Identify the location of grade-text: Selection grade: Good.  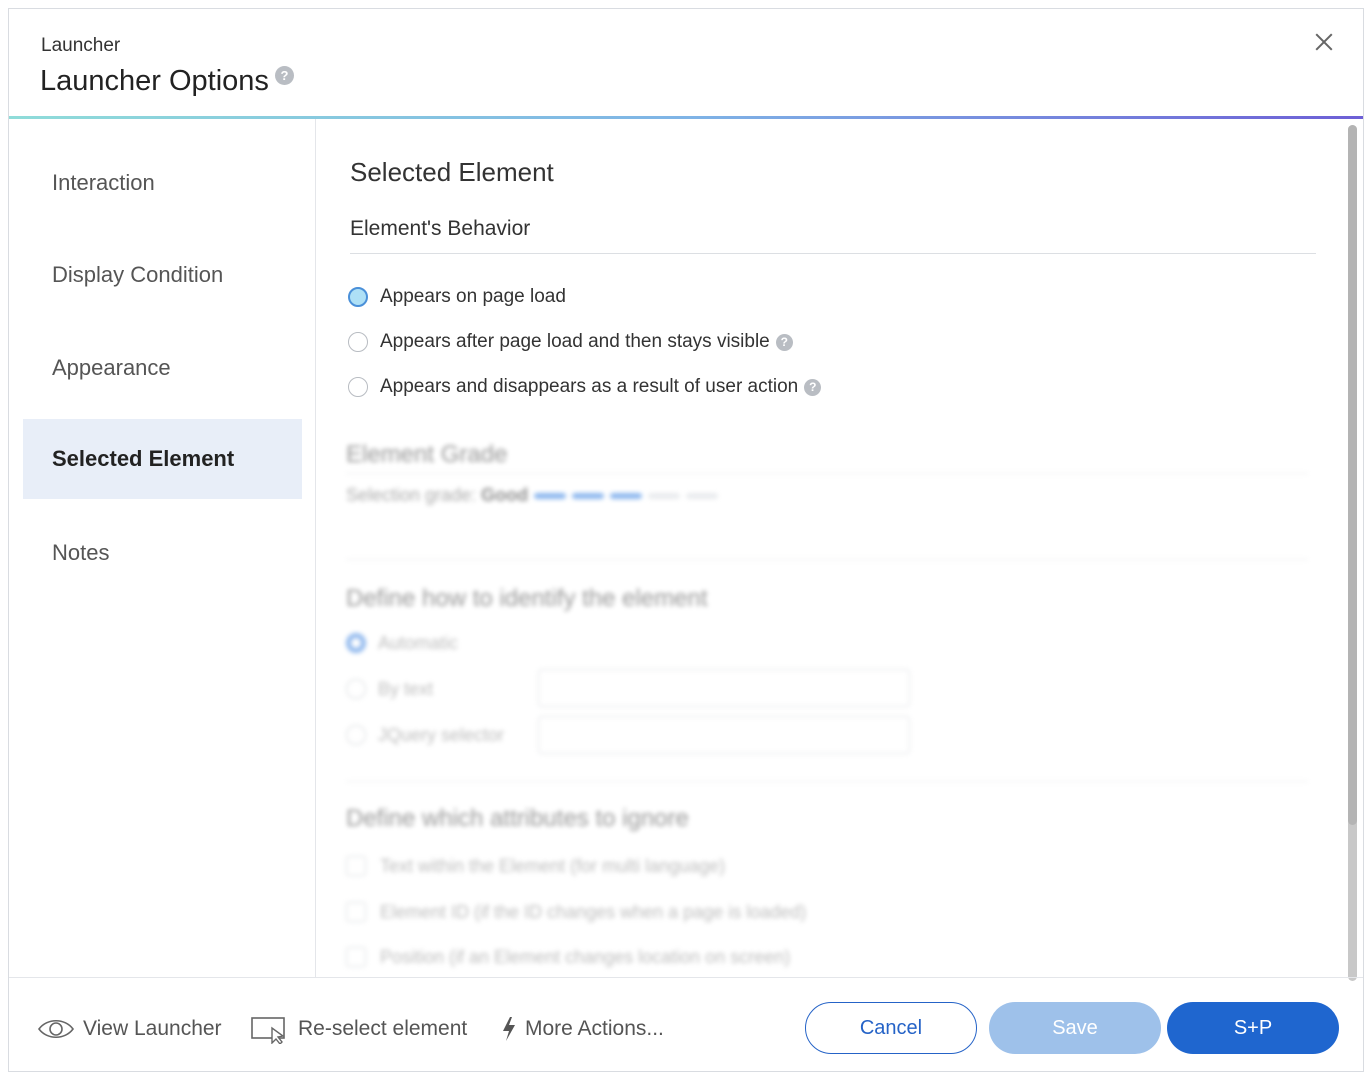
(437, 495).